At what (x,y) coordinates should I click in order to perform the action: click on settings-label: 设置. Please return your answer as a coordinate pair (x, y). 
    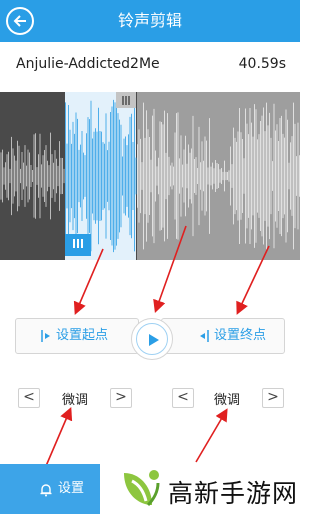
    Looking at the image, I should click on (71, 488).